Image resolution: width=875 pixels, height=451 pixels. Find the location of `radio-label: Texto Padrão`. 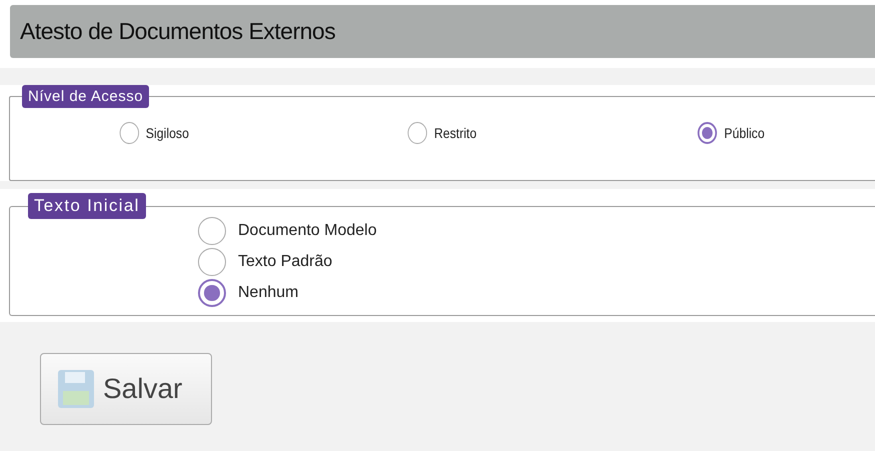

radio-label: Texto Padrão is located at coordinates (285, 262).